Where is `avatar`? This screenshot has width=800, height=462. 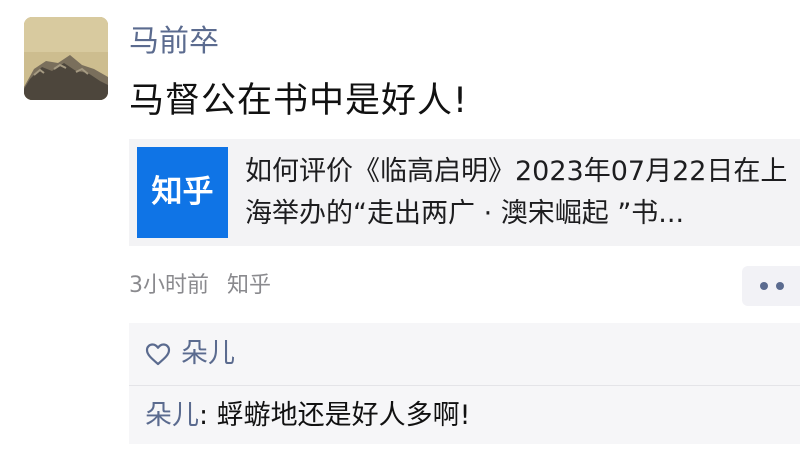 avatar is located at coordinates (66, 58).